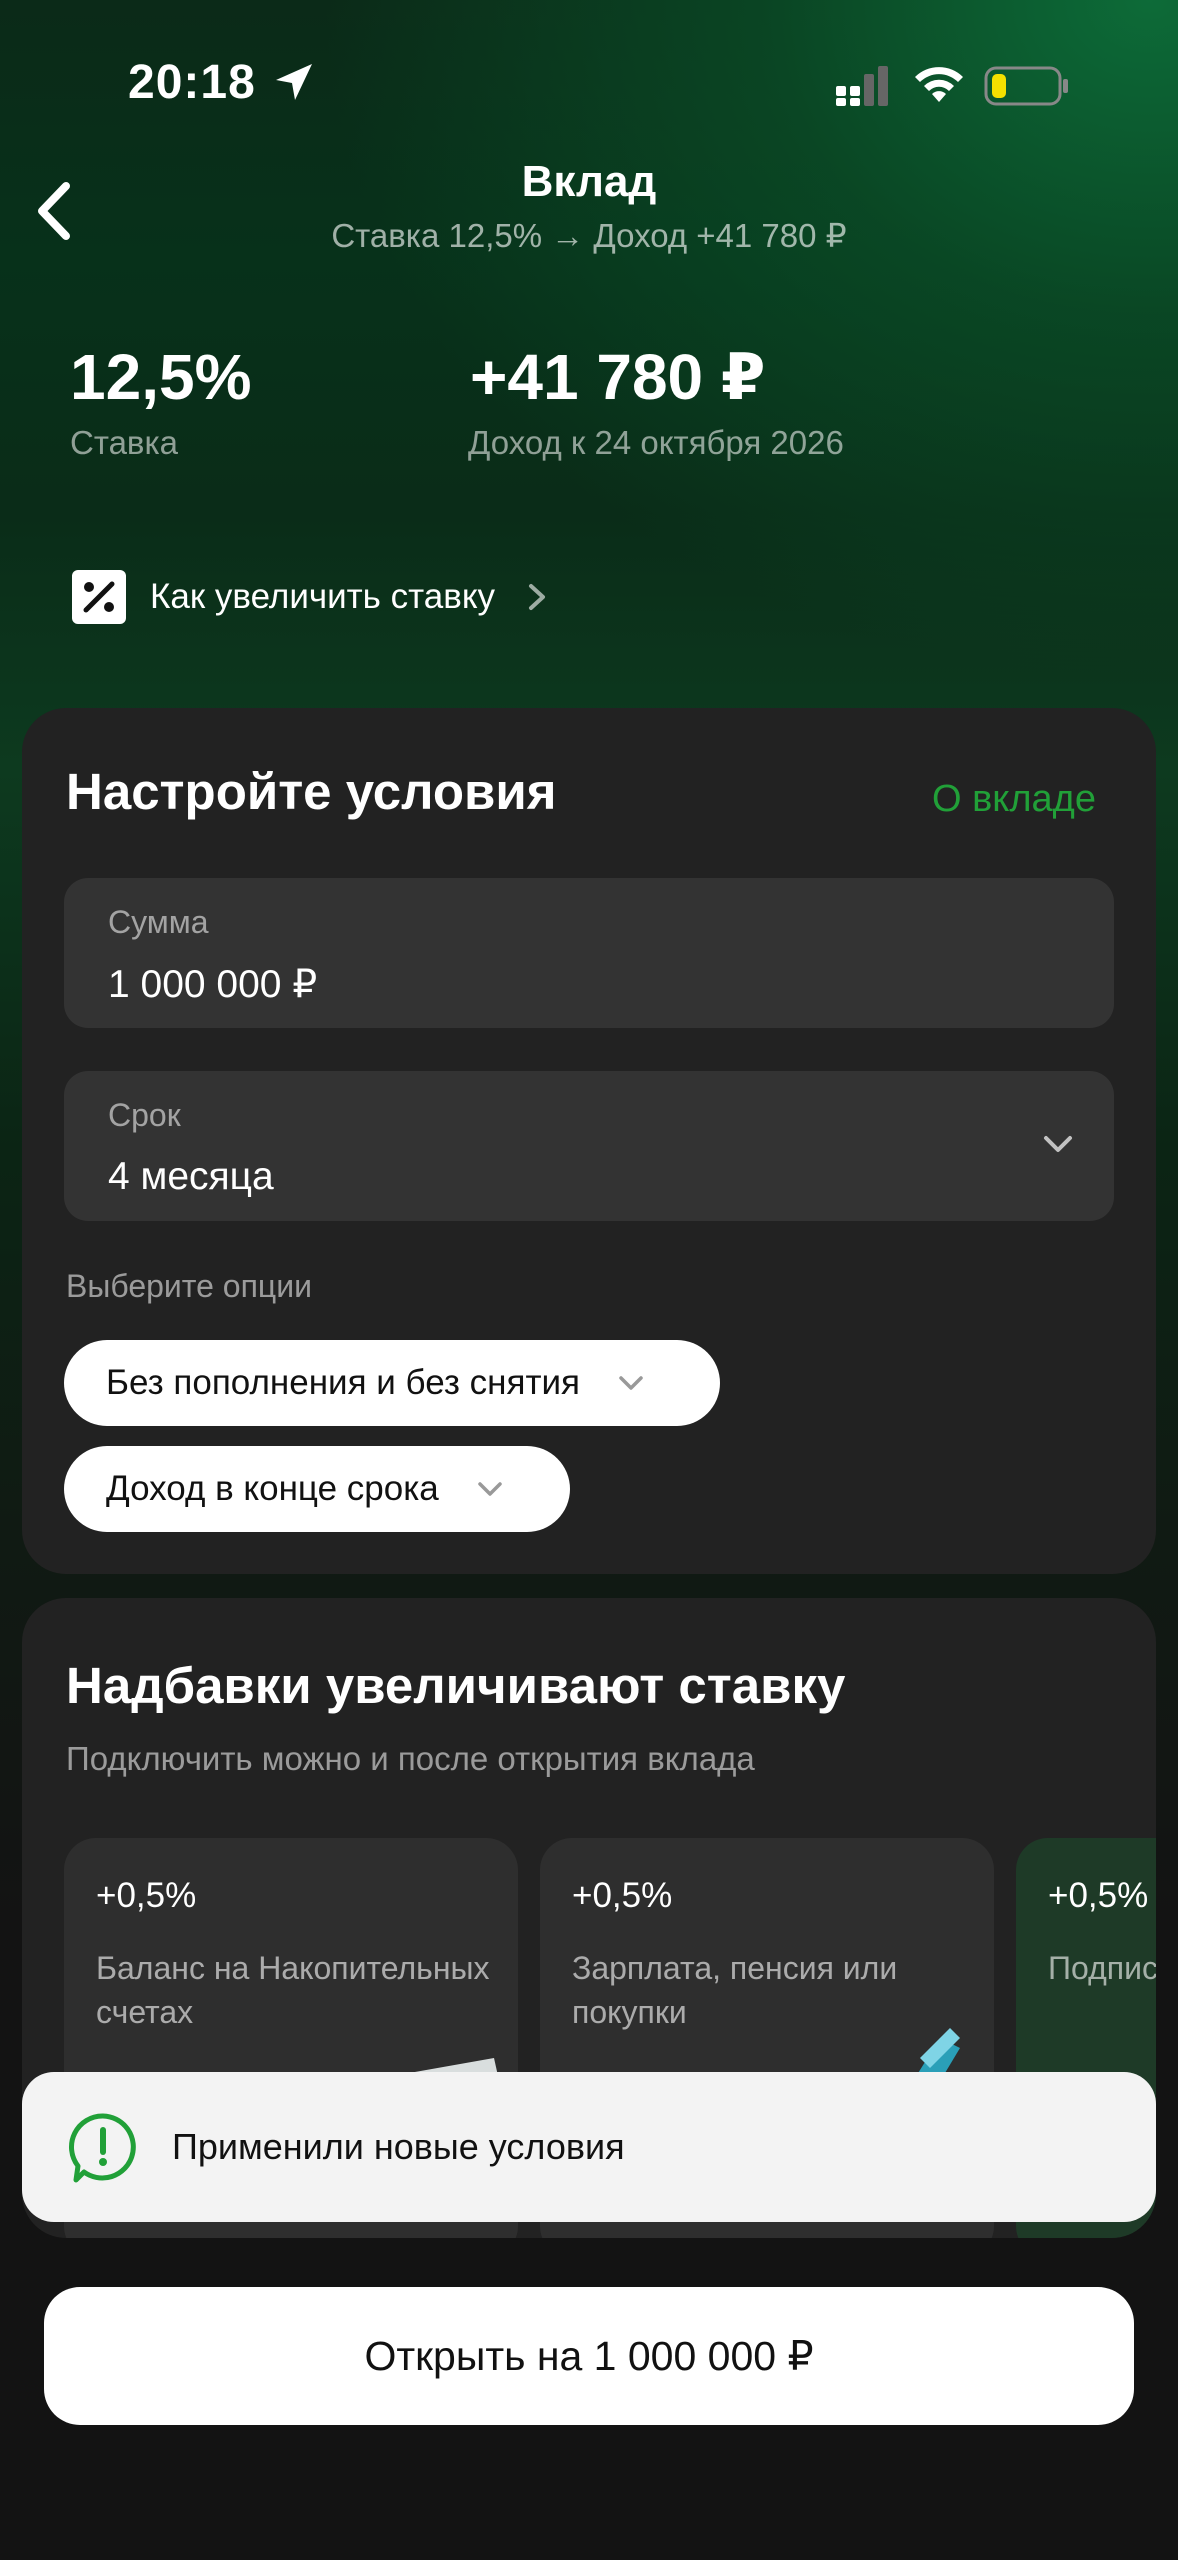 The height and width of the screenshot is (2560, 1178). What do you see at coordinates (311, 791) in the screenshot?
I see `conditions-title: Настройте условия` at bounding box center [311, 791].